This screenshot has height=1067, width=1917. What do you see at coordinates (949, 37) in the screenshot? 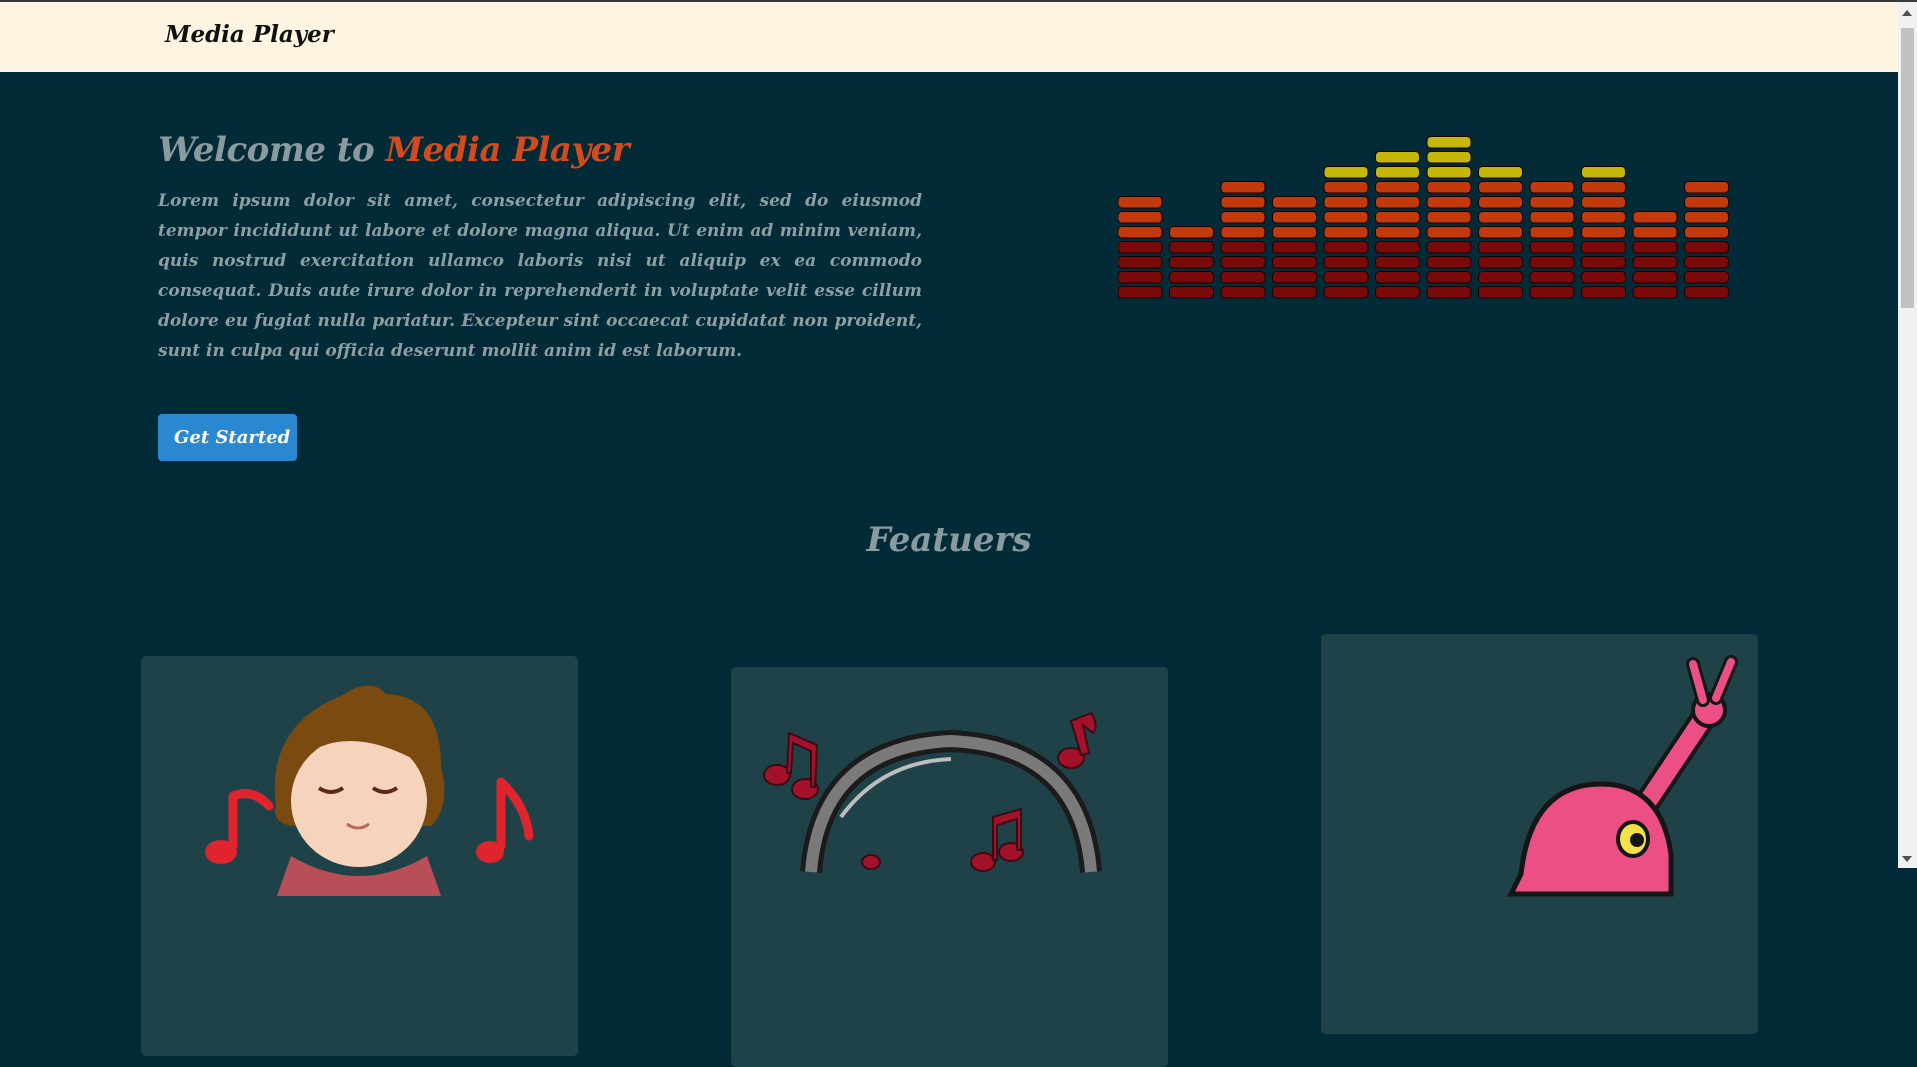
I see `navbar: Media Player` at bounding box center [949, 37].